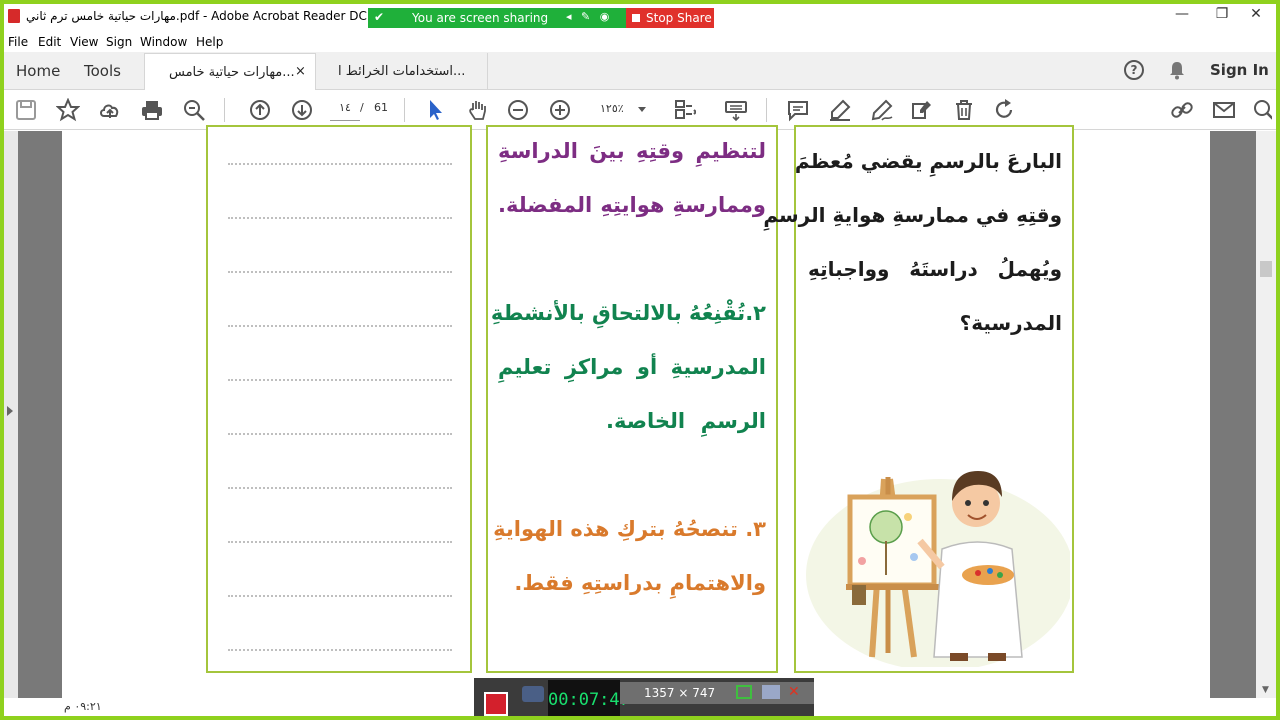  What do you see at coordinates (685, 110) in the screenshot?
I see `page-display-icon` at bounding box center [685, 110].